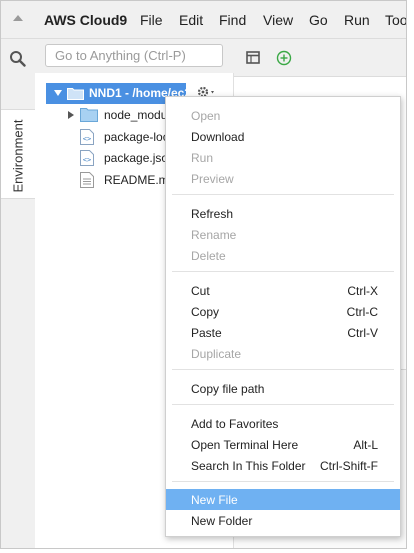 Image resolution: width=414 pixels, height=553 pixels. I want to click on menu-item-run: Run, so click(283, 157).